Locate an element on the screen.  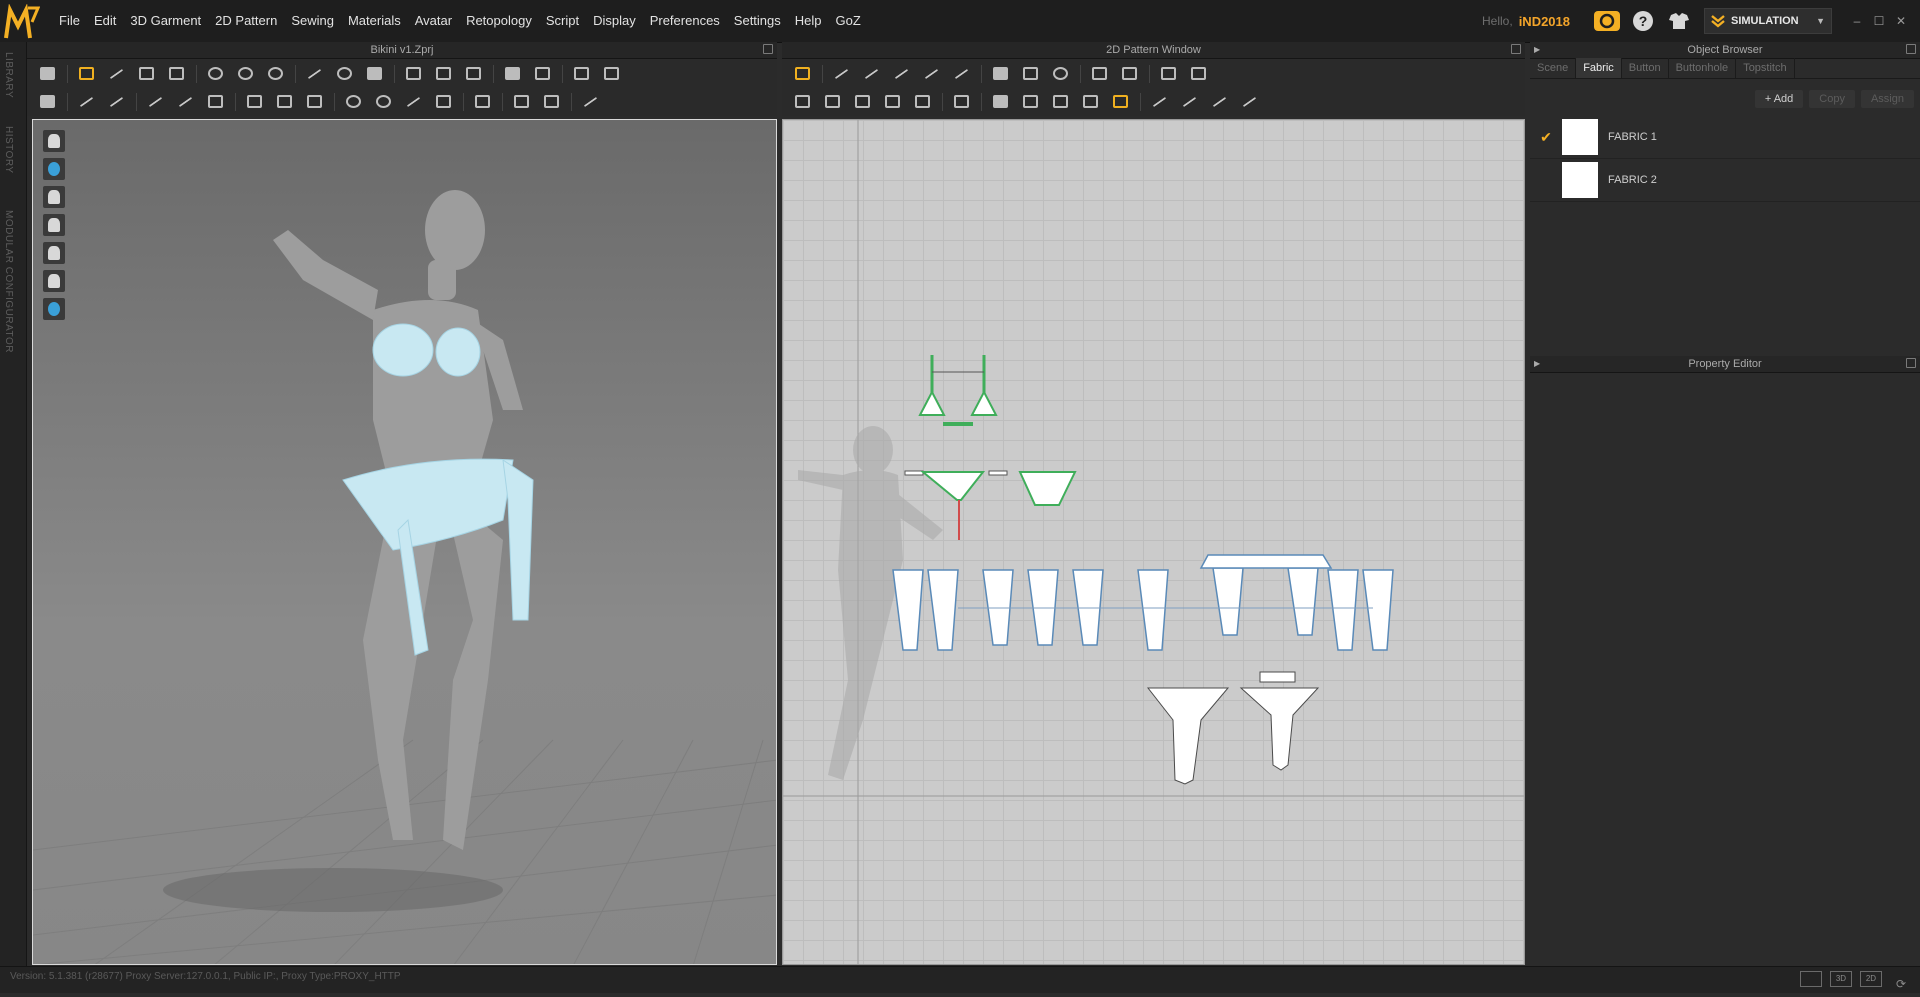
pattern-icon is located at coordinates (315, 102).